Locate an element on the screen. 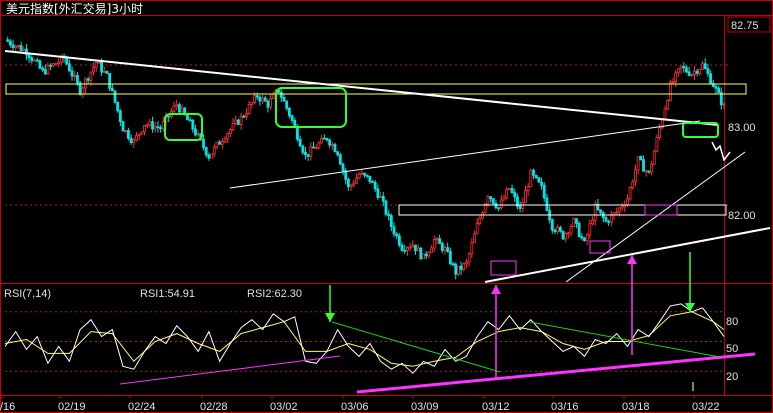 The image size is (773, 413). x-tick-label: 03/16 is located at coordinates (565, 407).